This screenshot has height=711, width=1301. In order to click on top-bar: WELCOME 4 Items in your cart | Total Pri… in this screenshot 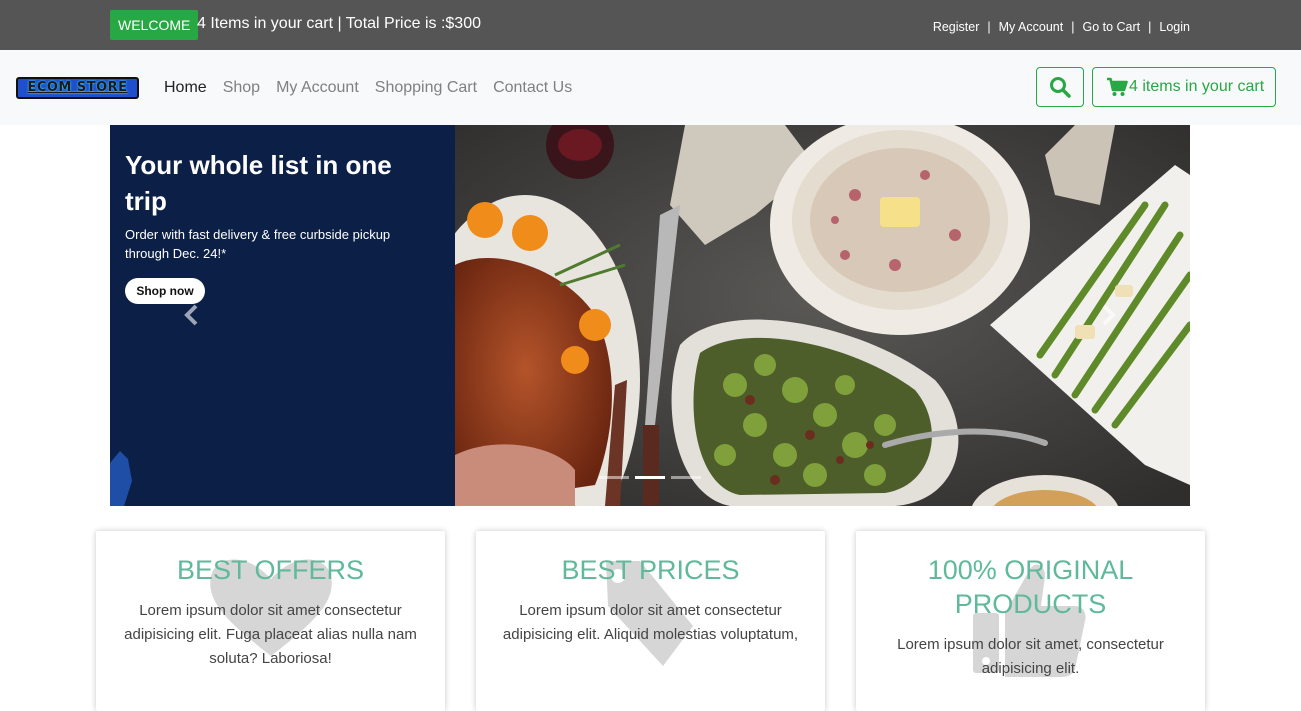, I will do `click(650, 25)`.